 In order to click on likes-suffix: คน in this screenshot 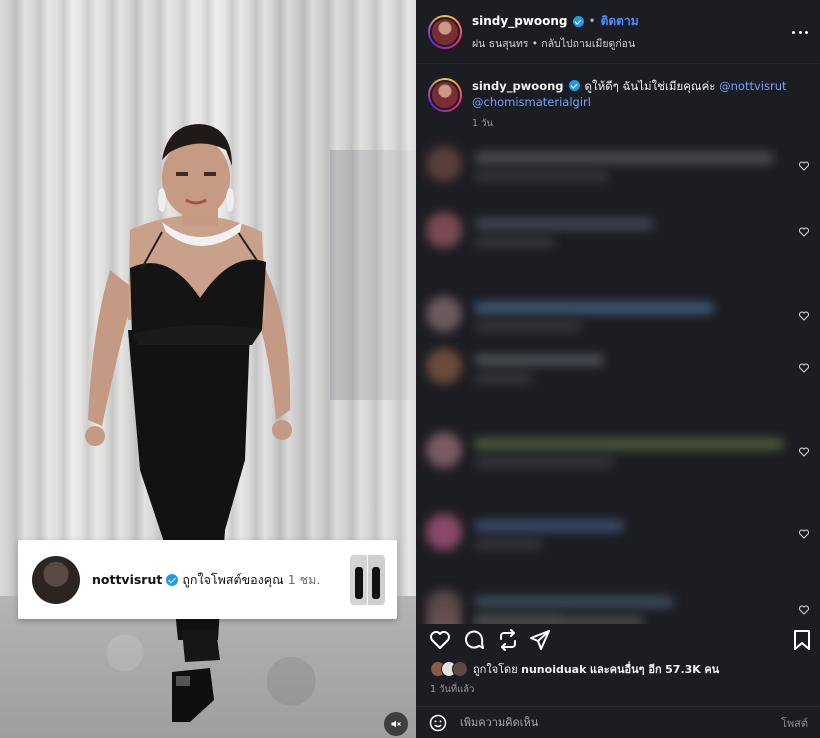, I will do `click(712, 669)`.